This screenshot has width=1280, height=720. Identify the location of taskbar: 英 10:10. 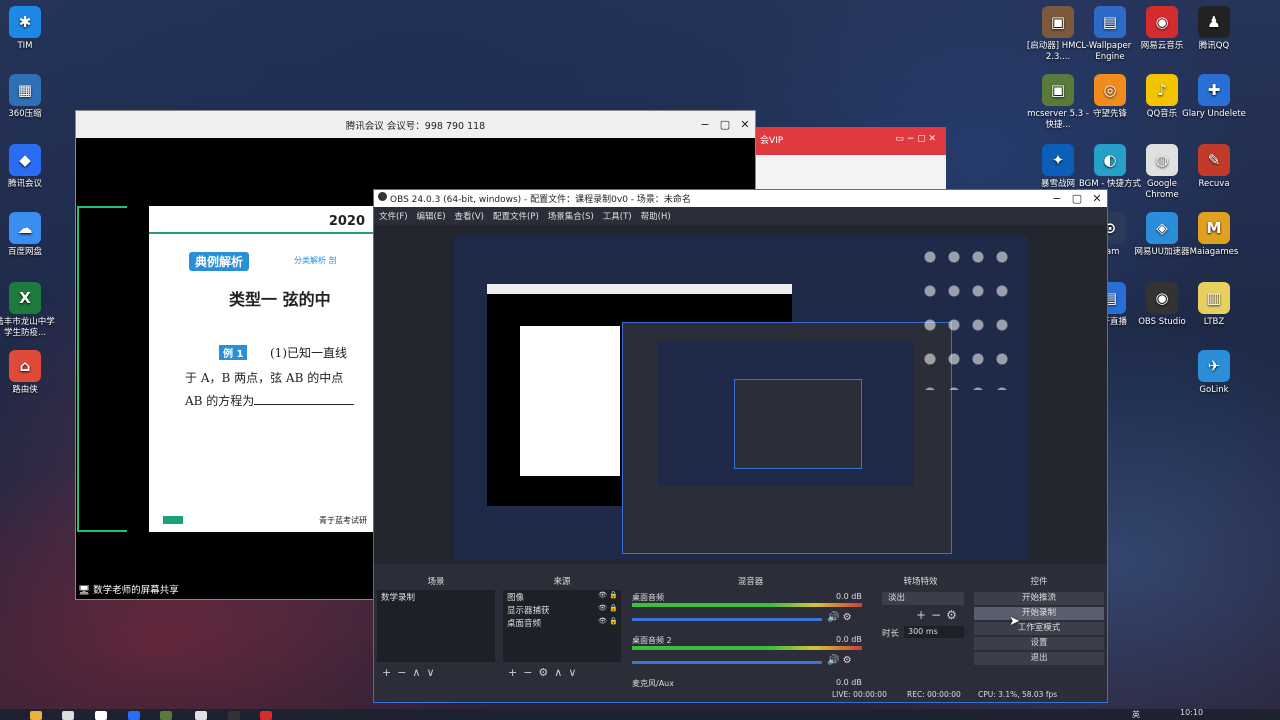
(640, 714).